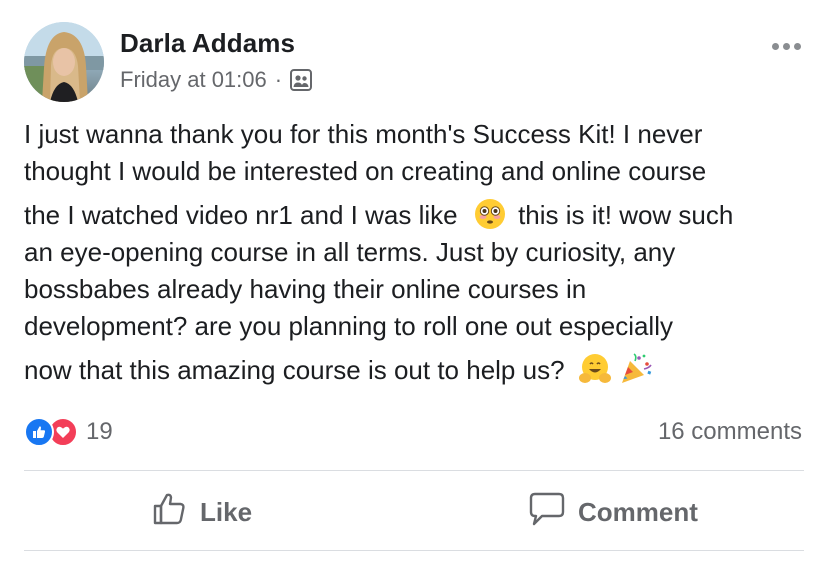 The image size is (828, 571). Describe the element at coordinates (64, 62) in the screenshot. I see `avatar` at that location.